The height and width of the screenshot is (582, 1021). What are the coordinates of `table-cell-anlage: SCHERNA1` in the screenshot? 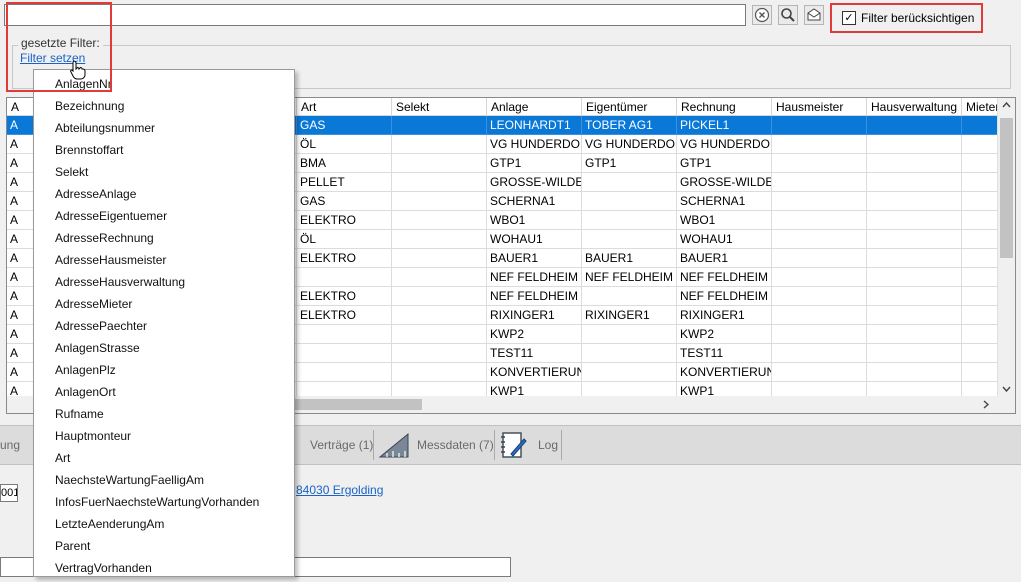 It's located at (534, 201).